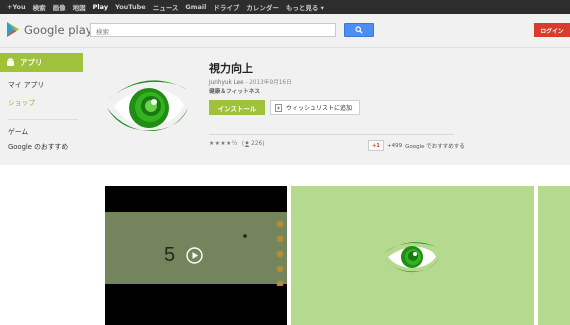  I want to click on topbar-link-play: Play, so click(100, 7).